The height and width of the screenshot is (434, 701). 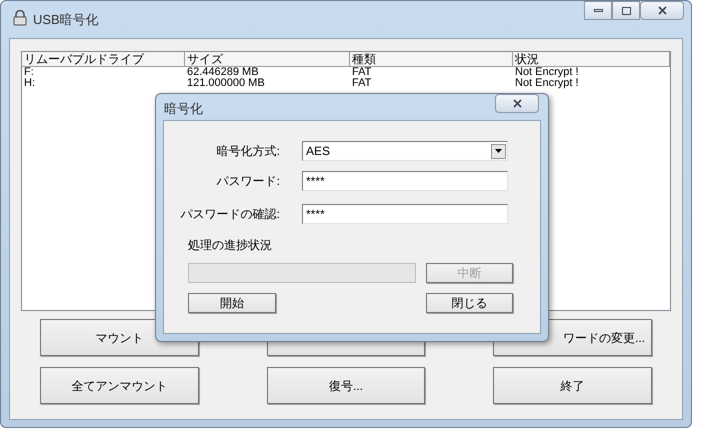 I want to click on button: 閉じる, so click(x=469, y=303).